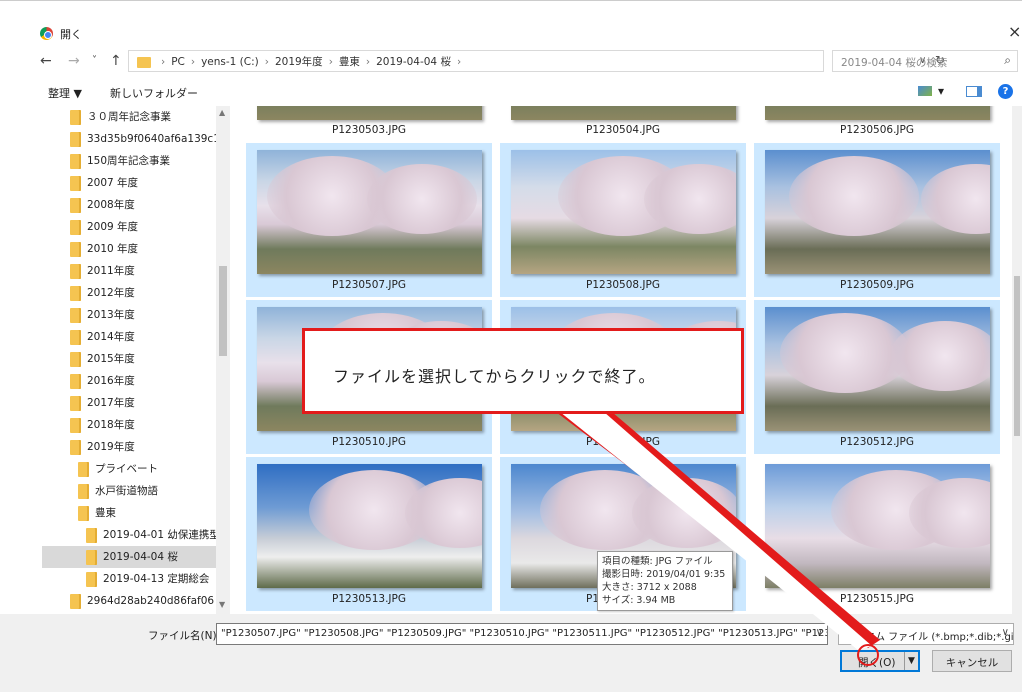 This screenshot has width=1022, height=692. Describe the element at coordinates (925, 91) in the screenshot. I see `view-icon` at that location.